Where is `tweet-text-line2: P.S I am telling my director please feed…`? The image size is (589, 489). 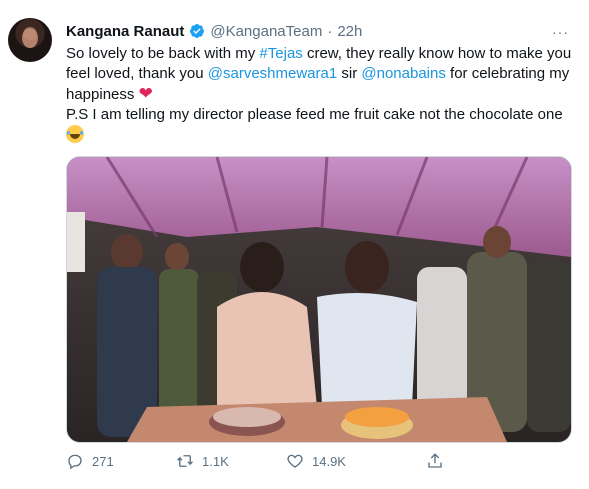 tweet-text-line2: P.S I am telling my director please feed… is located at coordinates (321, 115).